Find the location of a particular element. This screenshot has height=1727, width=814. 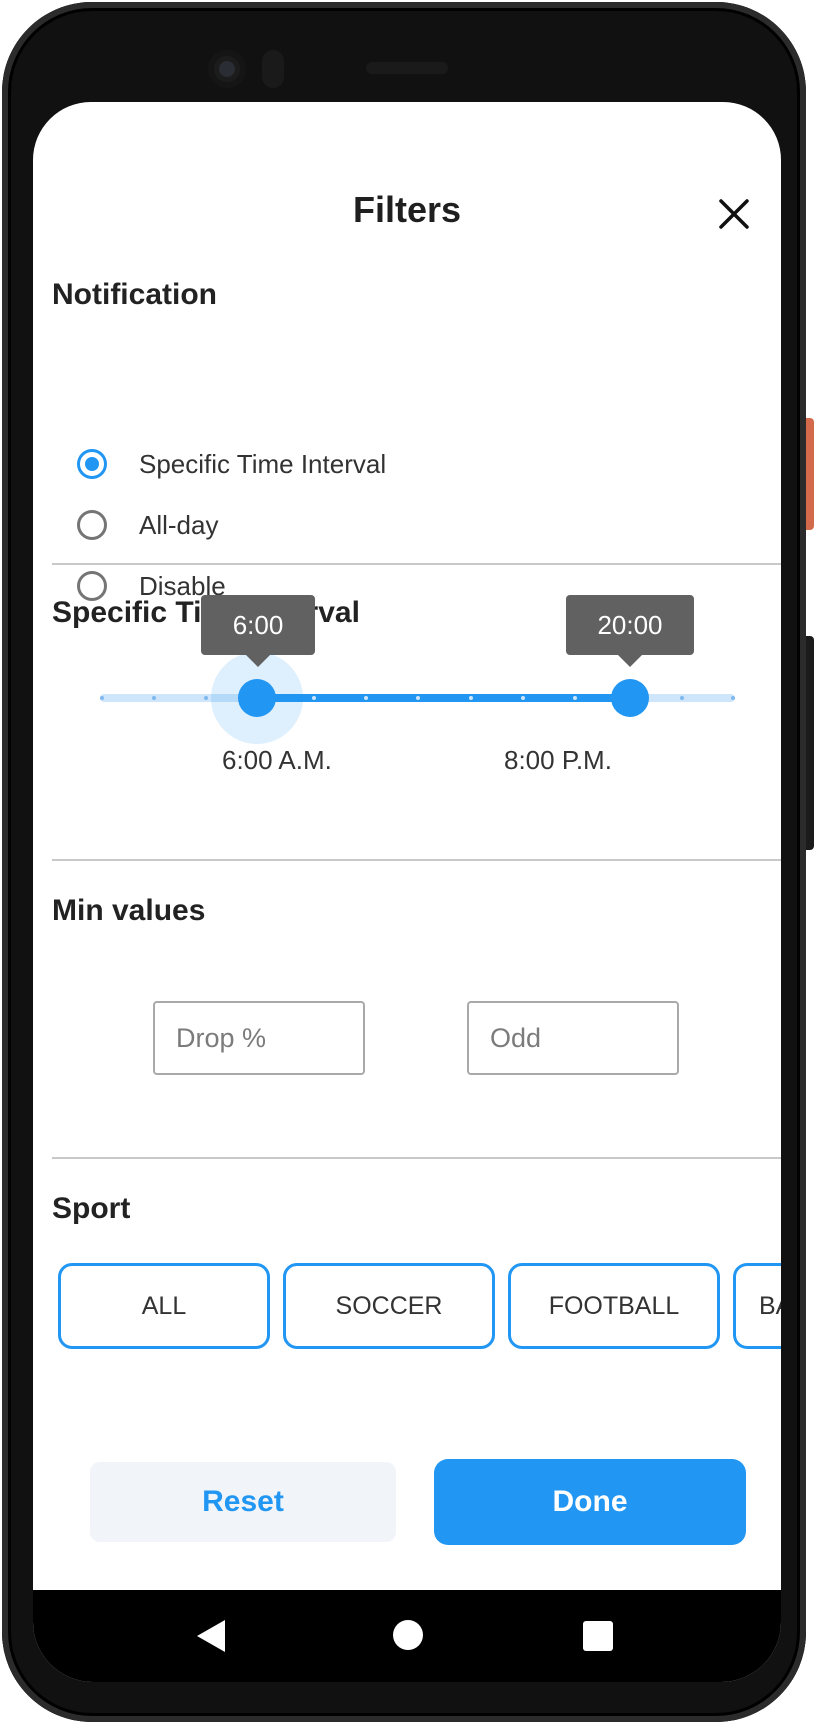

home-circle-icon is located at coordinates (408, 1635).